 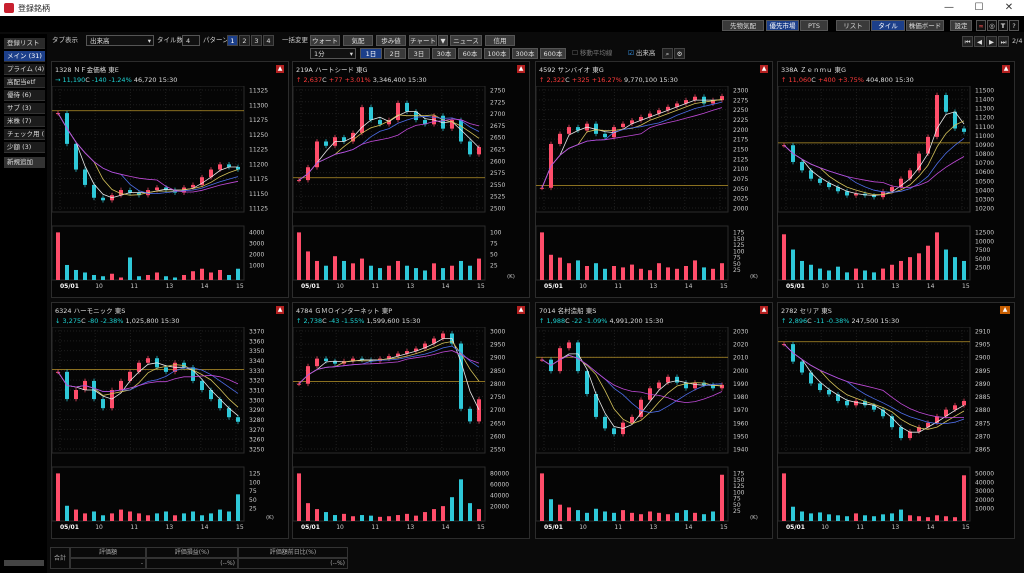 I want to click on stock-header: 219A ハートシード 東G, so click(x=332, y=69).